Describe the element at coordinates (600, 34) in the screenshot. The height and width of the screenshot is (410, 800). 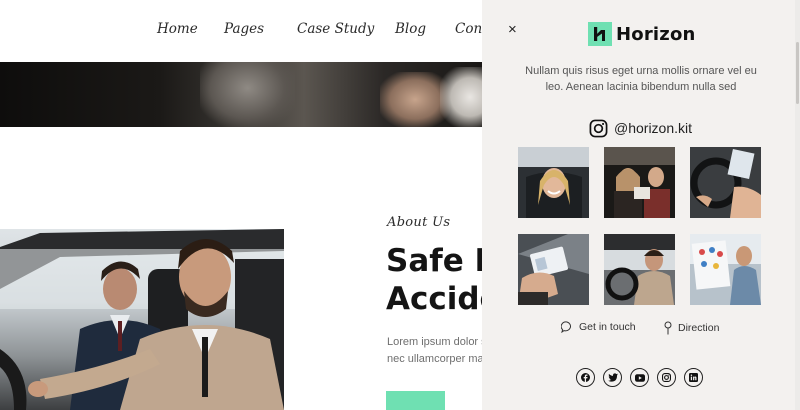
I see `logo-mark-icon` at that location.